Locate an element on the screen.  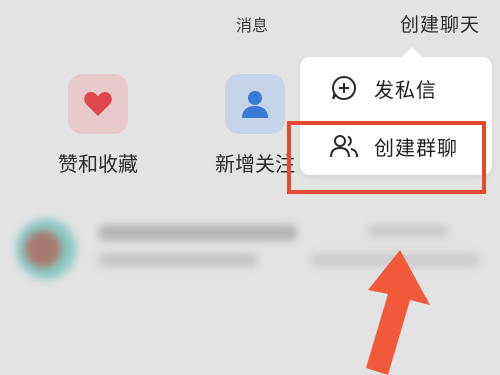
conversation-name-placeholder is located at coordinates (198, 233).